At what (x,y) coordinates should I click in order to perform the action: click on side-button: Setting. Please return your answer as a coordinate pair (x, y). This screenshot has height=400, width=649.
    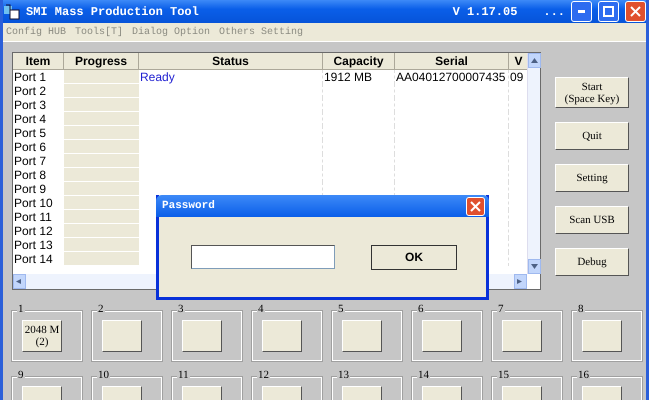
    Looking at the image, I should click on (592, 178).